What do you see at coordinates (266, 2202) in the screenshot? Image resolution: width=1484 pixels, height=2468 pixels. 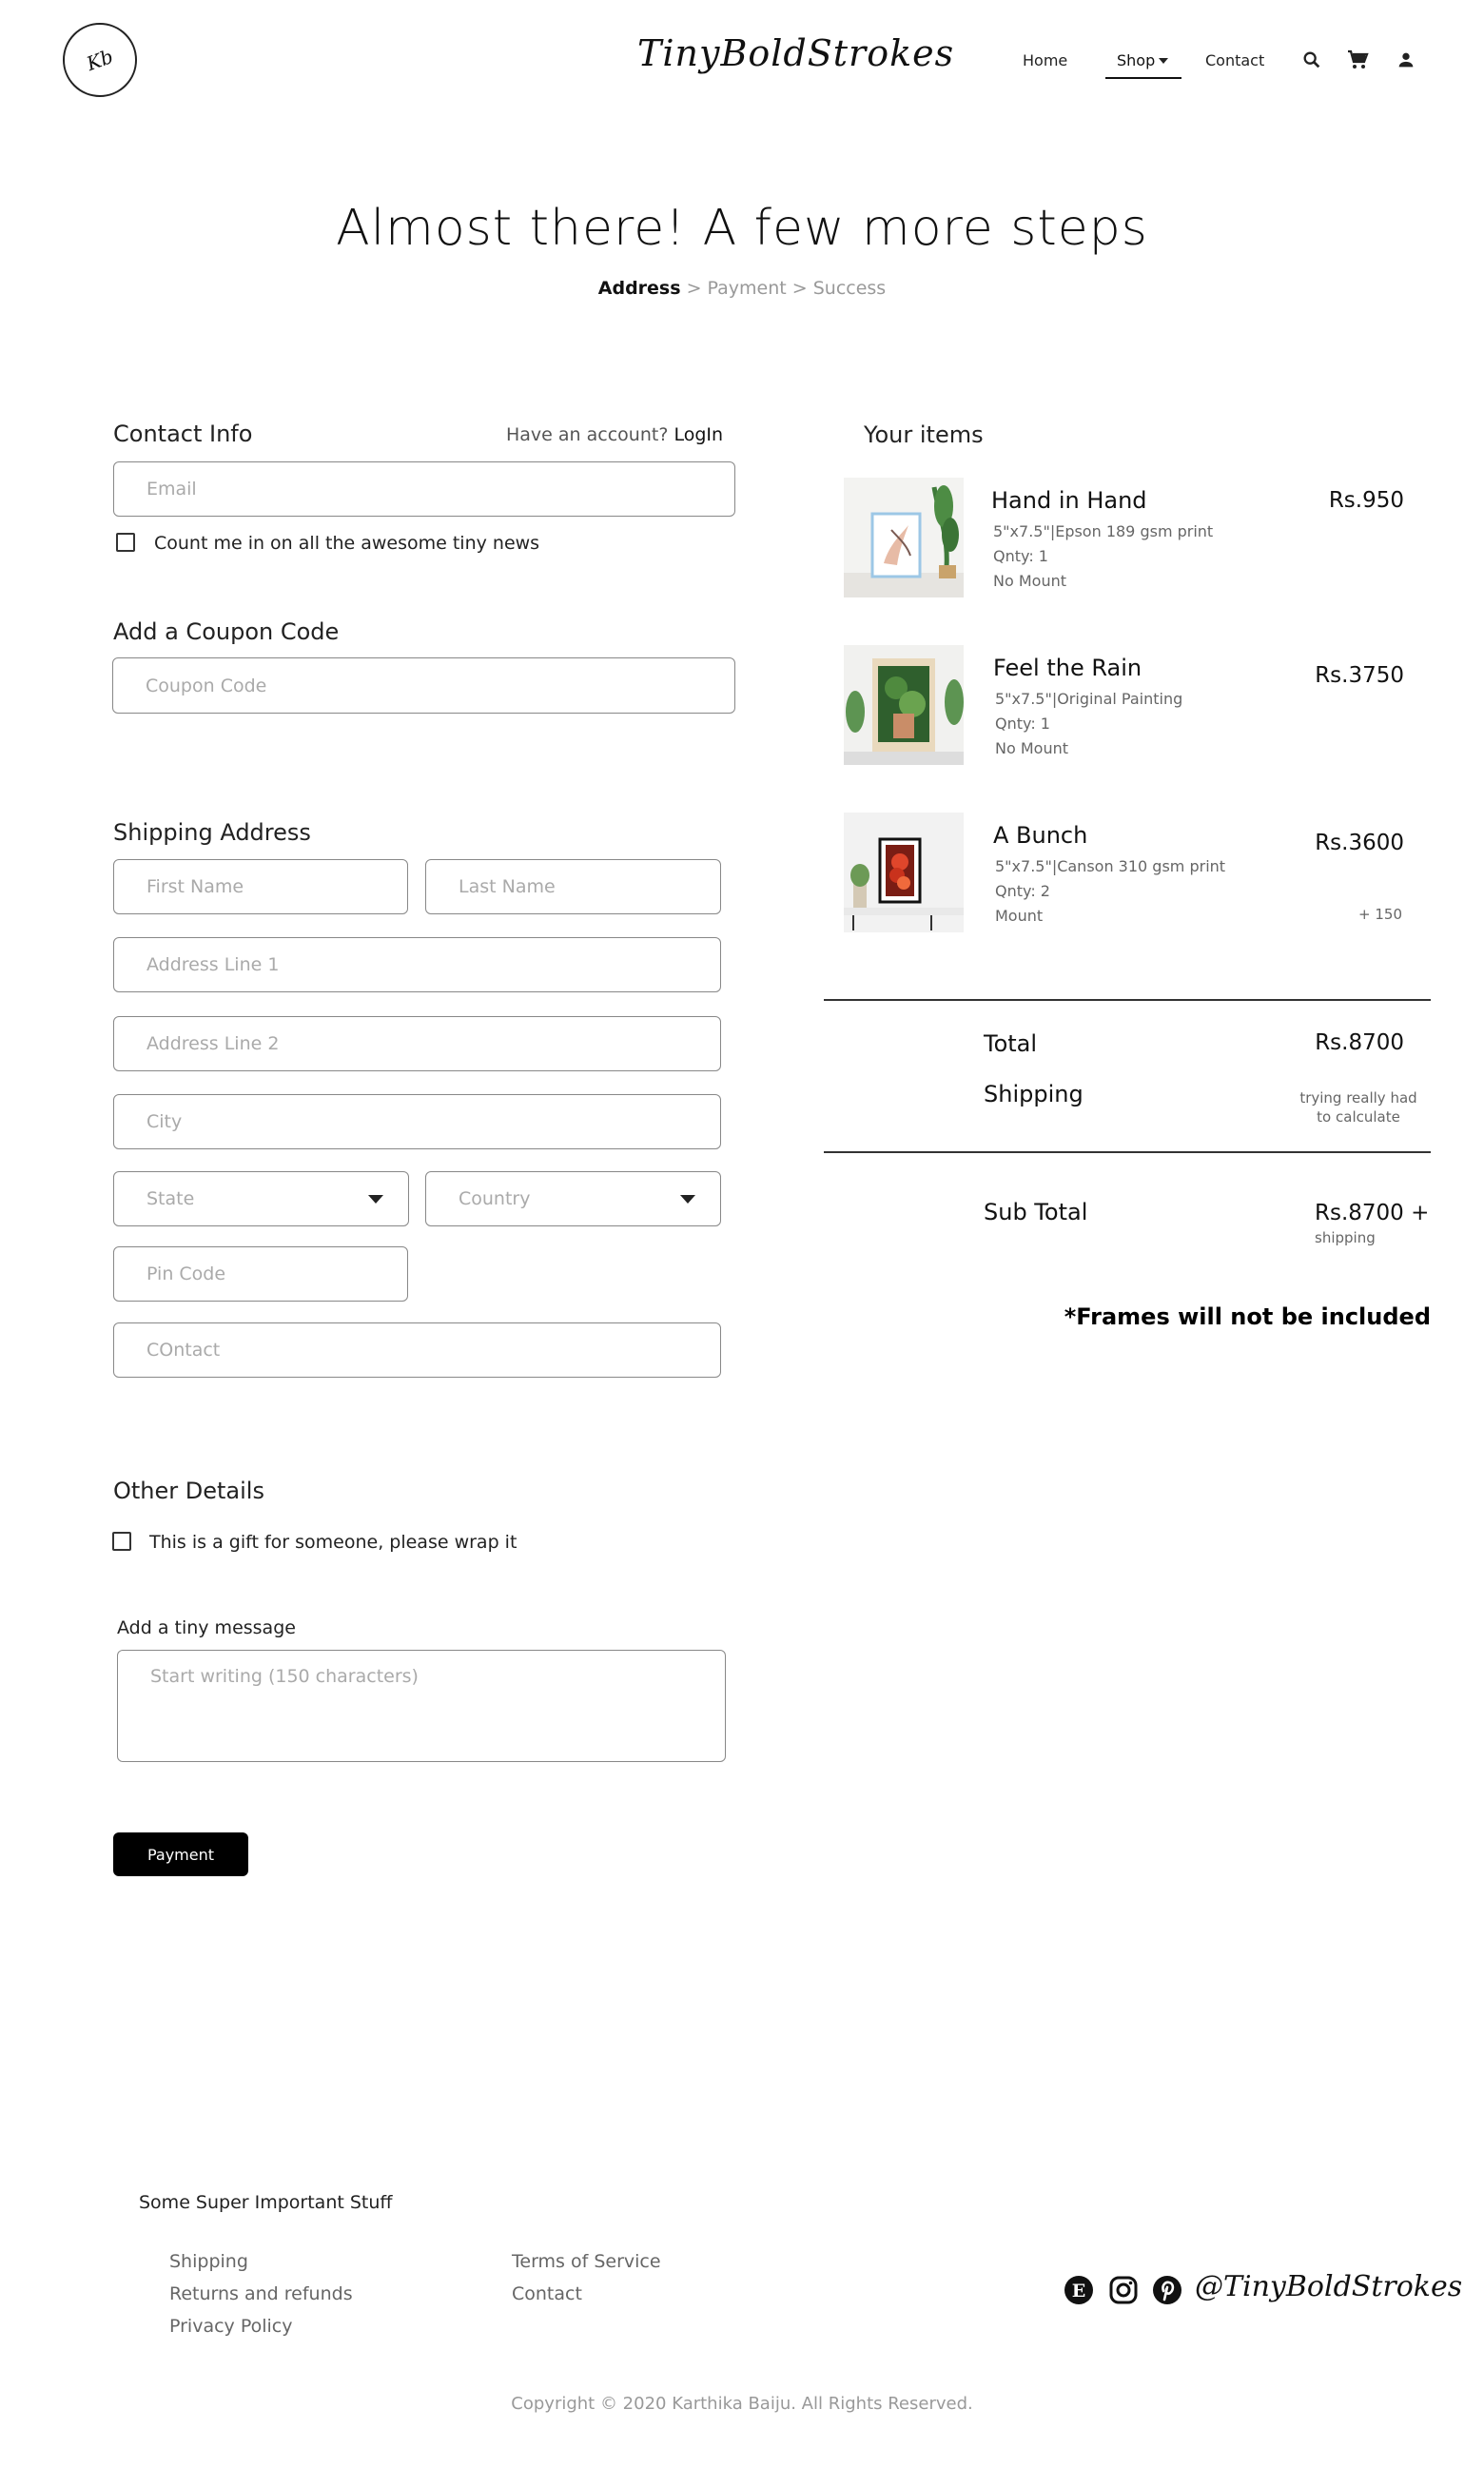 I see `footer-title: Some Super Important Stuff` at bounding box center [266, 2202].